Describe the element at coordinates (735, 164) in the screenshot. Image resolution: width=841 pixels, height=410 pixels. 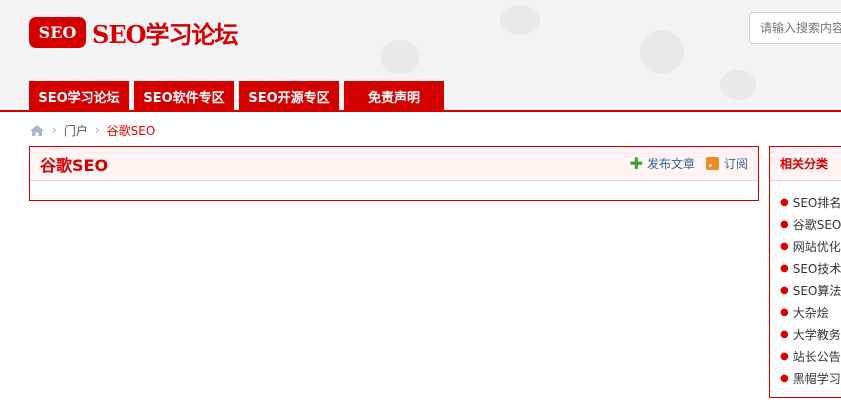
I see `subscribe-label: 订阅` at that location.